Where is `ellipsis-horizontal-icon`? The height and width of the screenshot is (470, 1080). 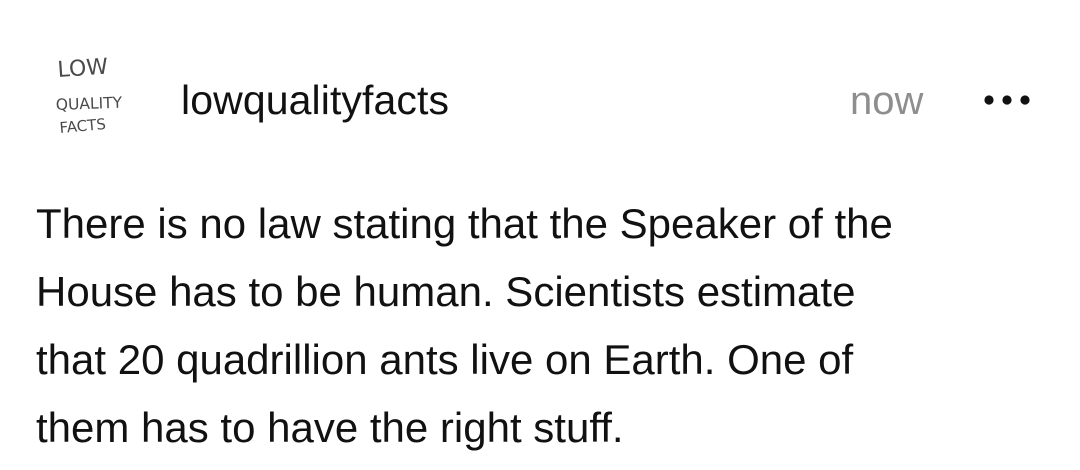
ellipsis-horizontal-icon is located at coordinates (1007, 100).